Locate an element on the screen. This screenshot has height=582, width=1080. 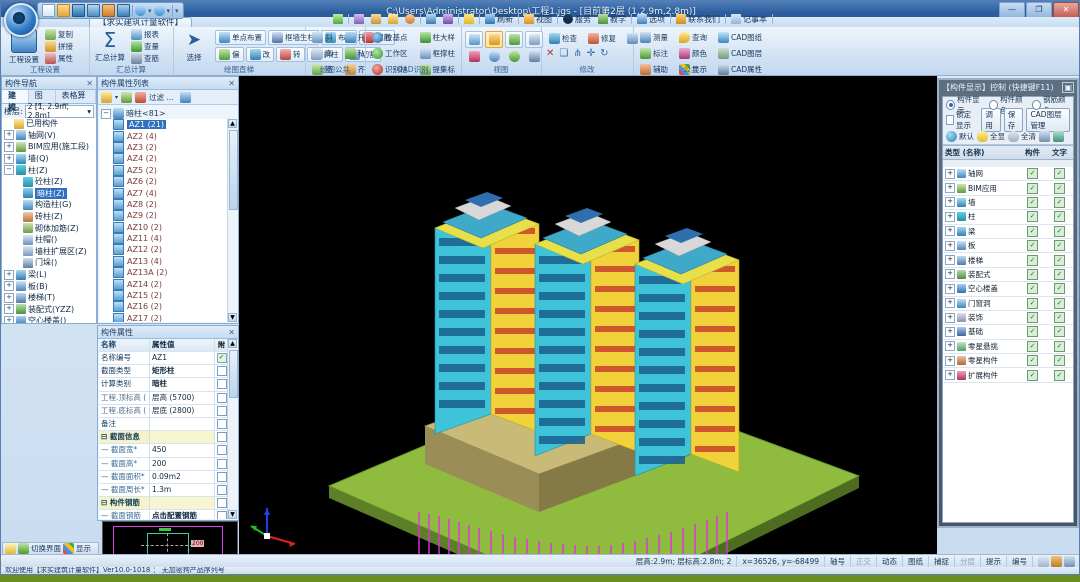
status-snap: 捕捉 is located at coordinates (942, 561).